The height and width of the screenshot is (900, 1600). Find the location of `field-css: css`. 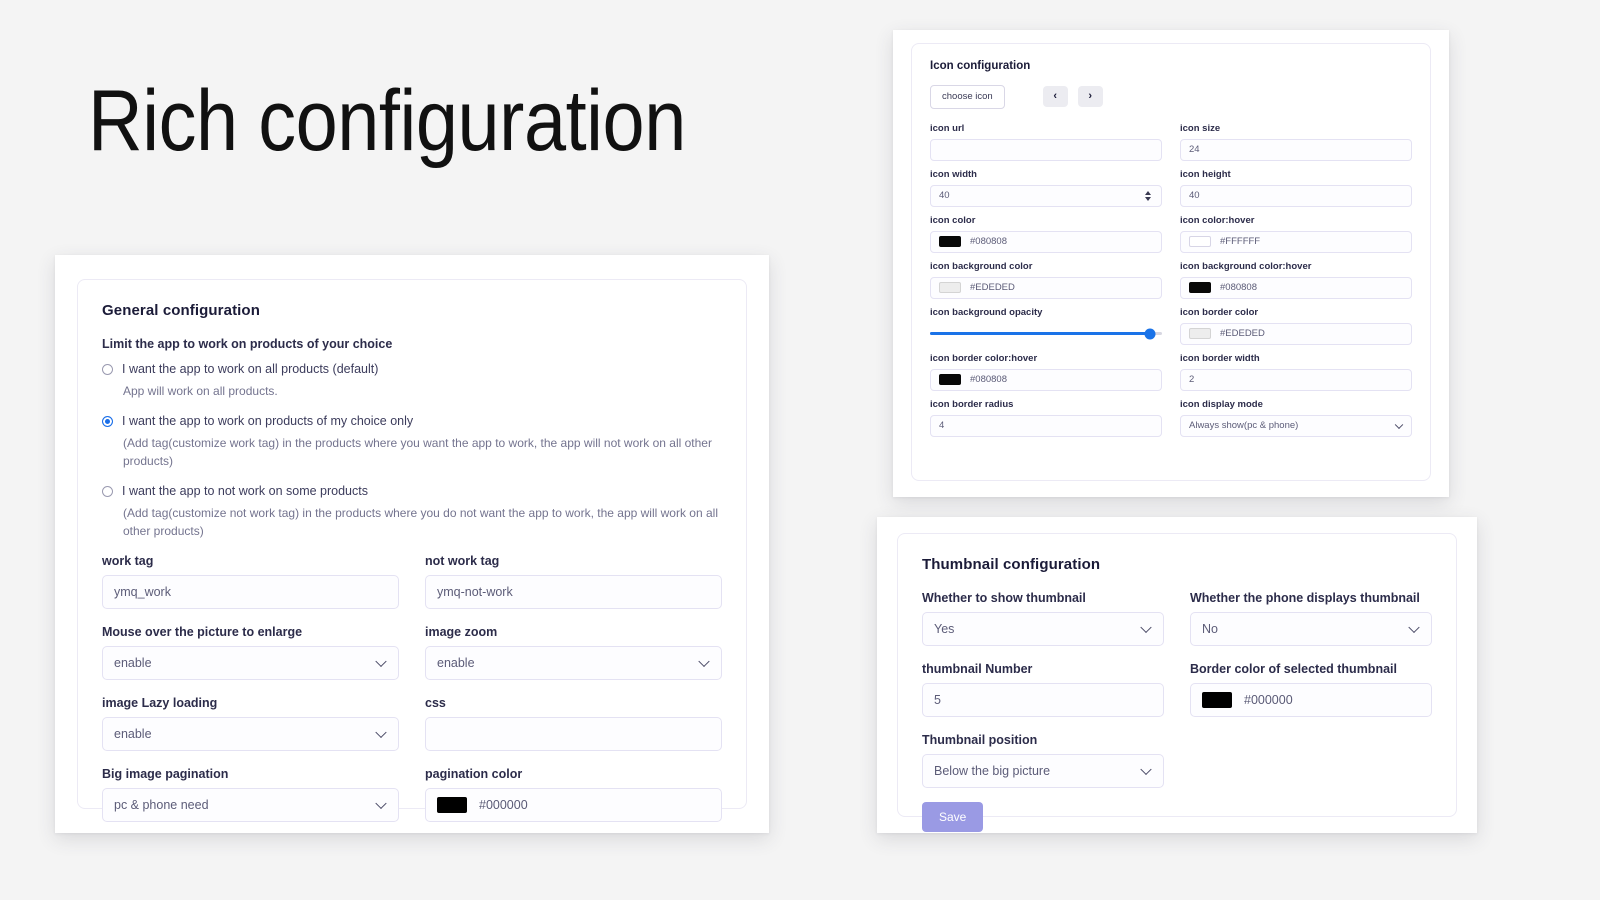

field-css: css is located at coordinates (573, 723).